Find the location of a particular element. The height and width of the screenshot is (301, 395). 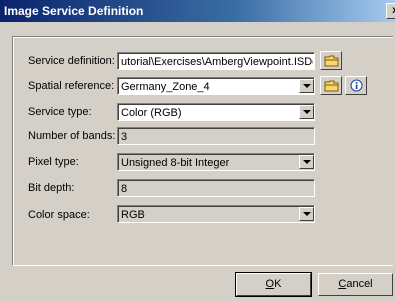

ok-button: OK is located at coordinates (273, 284).